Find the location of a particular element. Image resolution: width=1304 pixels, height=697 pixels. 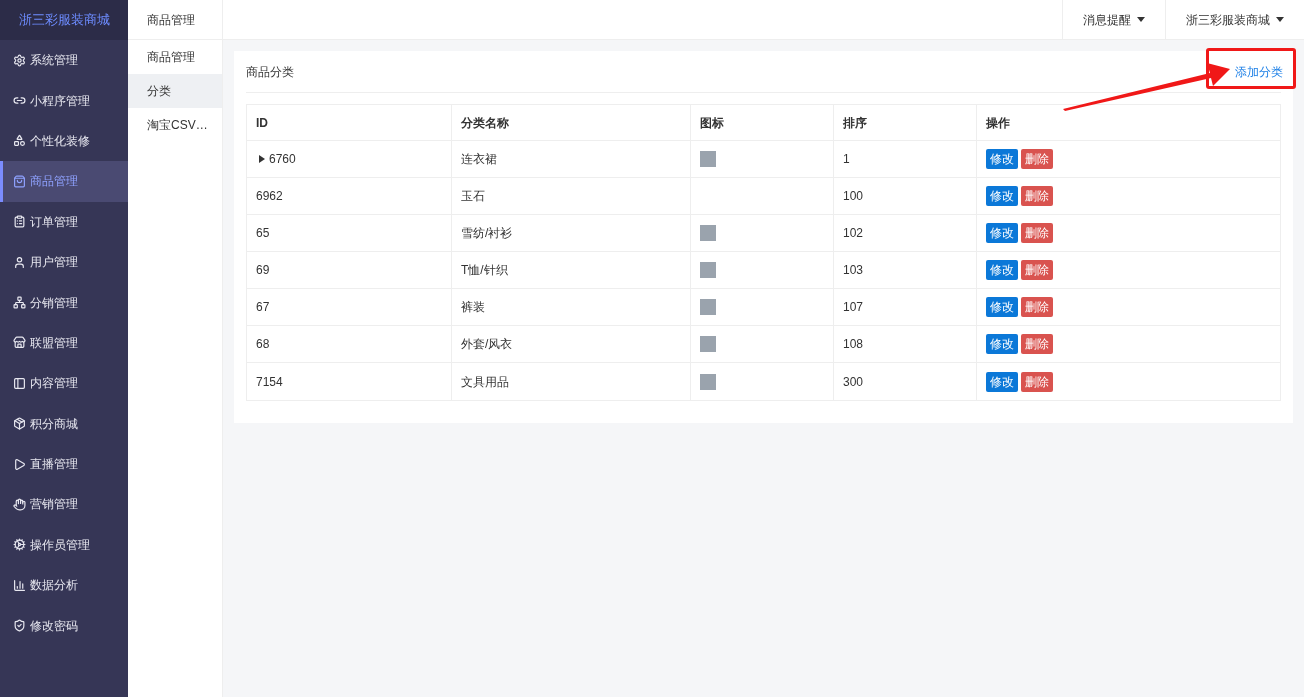

sidebar-item: 联盟管理 is located at coordinates (64, 343).